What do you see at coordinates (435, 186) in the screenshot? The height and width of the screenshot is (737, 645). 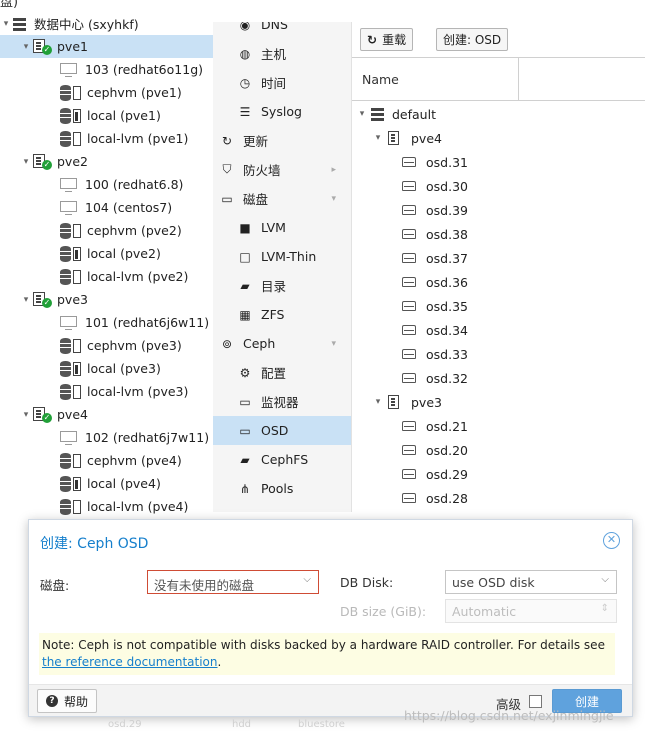 I see `osd-tree-osd: osd.30` at bounding box center [435, 186].